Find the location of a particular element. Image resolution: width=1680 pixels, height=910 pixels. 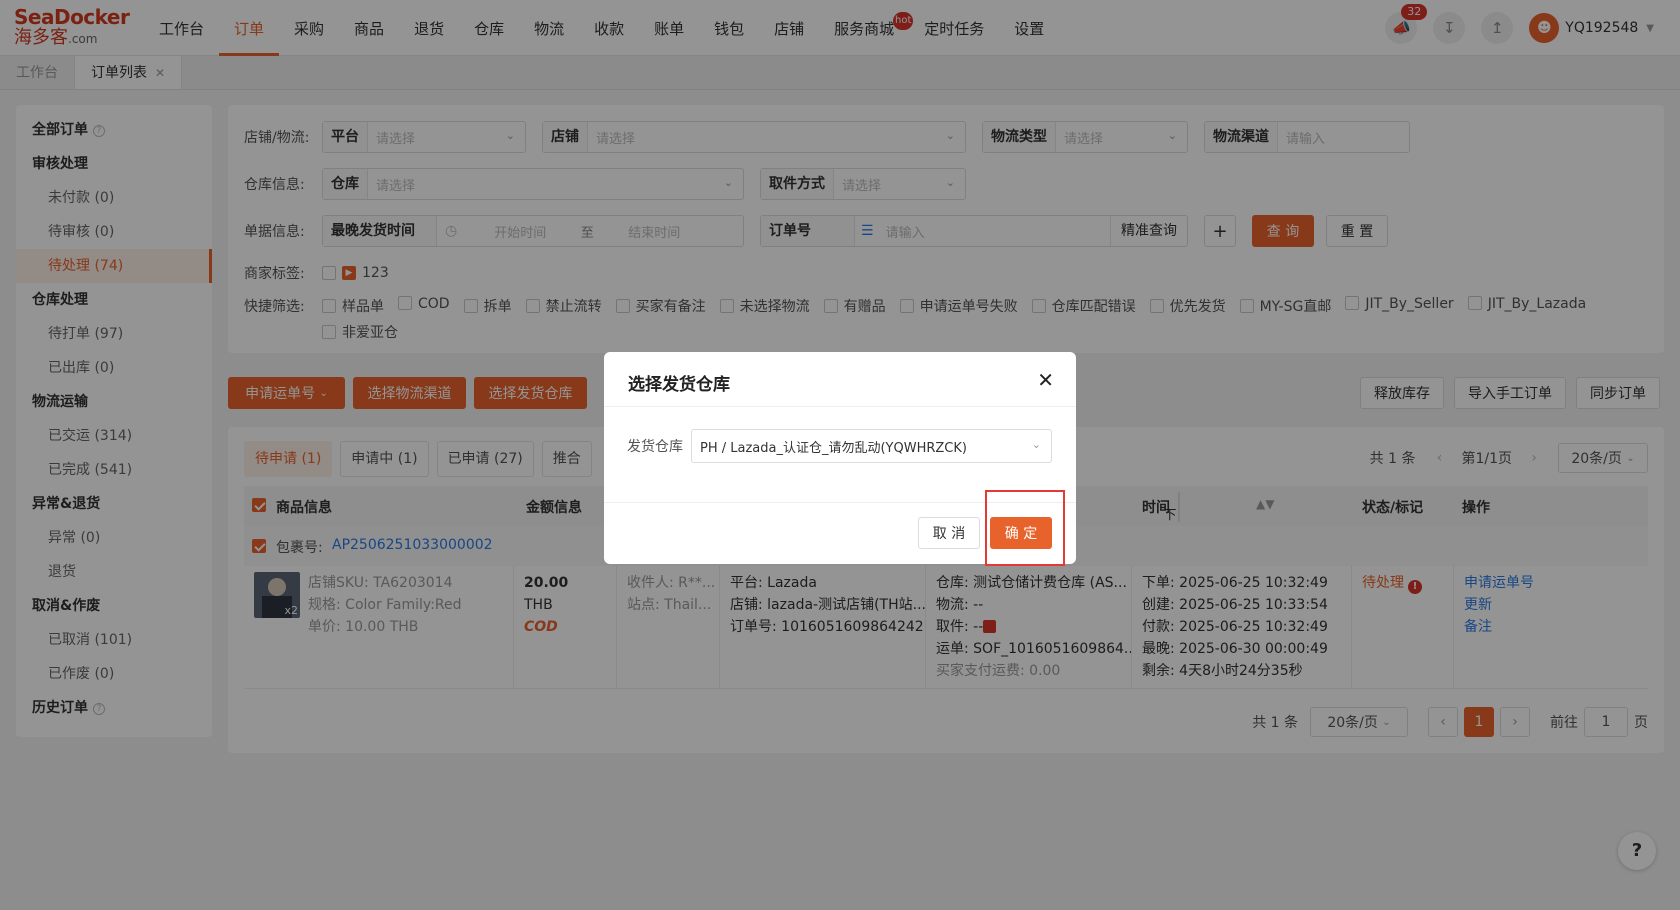

highlight-box is located at coordinates (1025, 528).